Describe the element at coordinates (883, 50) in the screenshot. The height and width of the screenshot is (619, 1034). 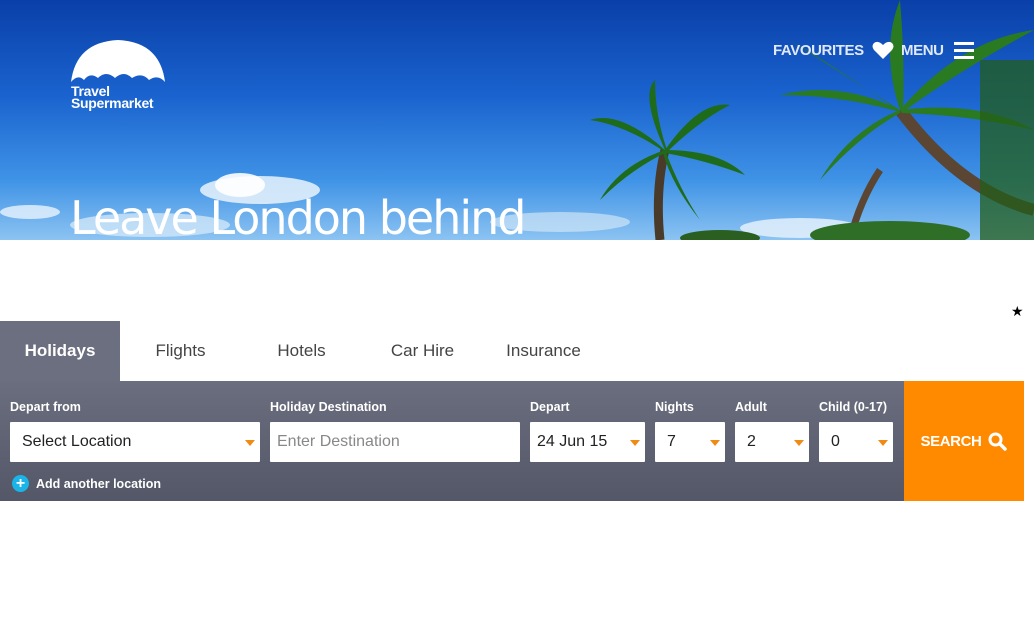
I see `heart-icon` at that location.